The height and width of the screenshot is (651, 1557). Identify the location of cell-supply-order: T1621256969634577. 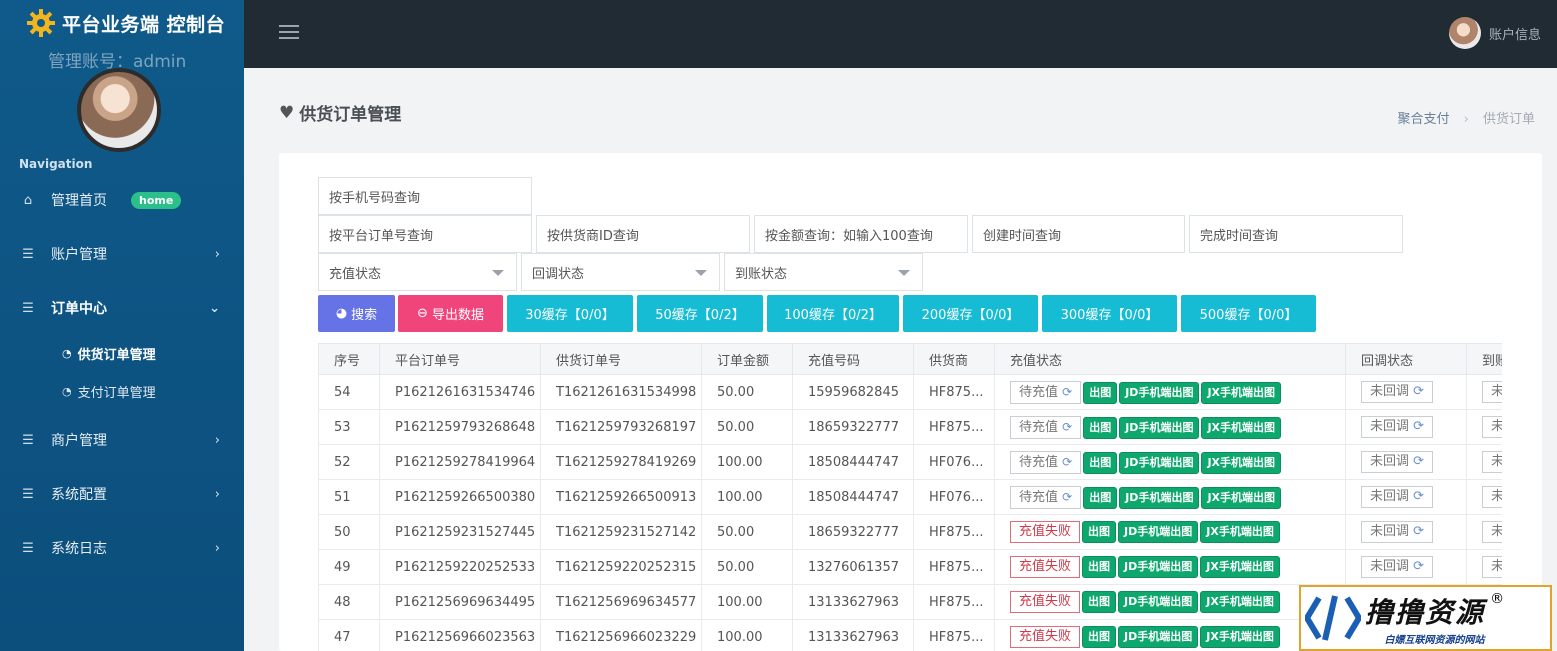
(621, 602).